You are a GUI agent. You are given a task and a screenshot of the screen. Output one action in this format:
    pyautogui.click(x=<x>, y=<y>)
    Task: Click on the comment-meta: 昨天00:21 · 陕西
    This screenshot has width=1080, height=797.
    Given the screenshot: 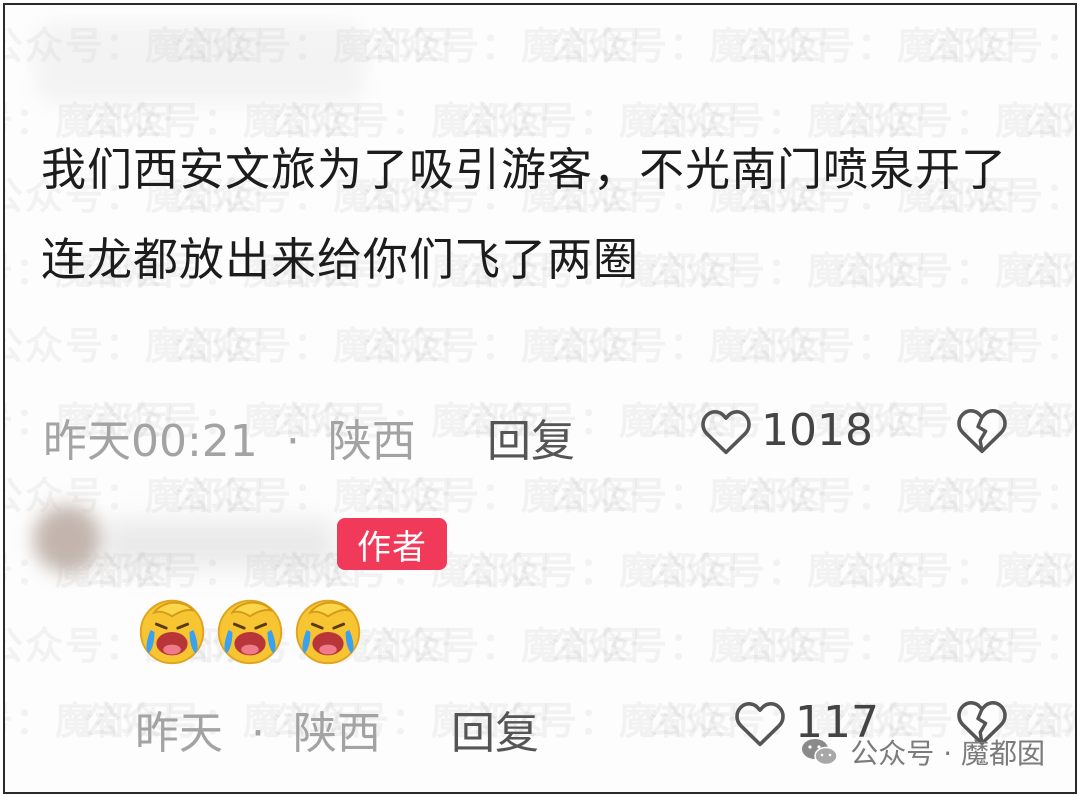 What is the action you would take?
    pyautogui.click(x=229, y=437)
    